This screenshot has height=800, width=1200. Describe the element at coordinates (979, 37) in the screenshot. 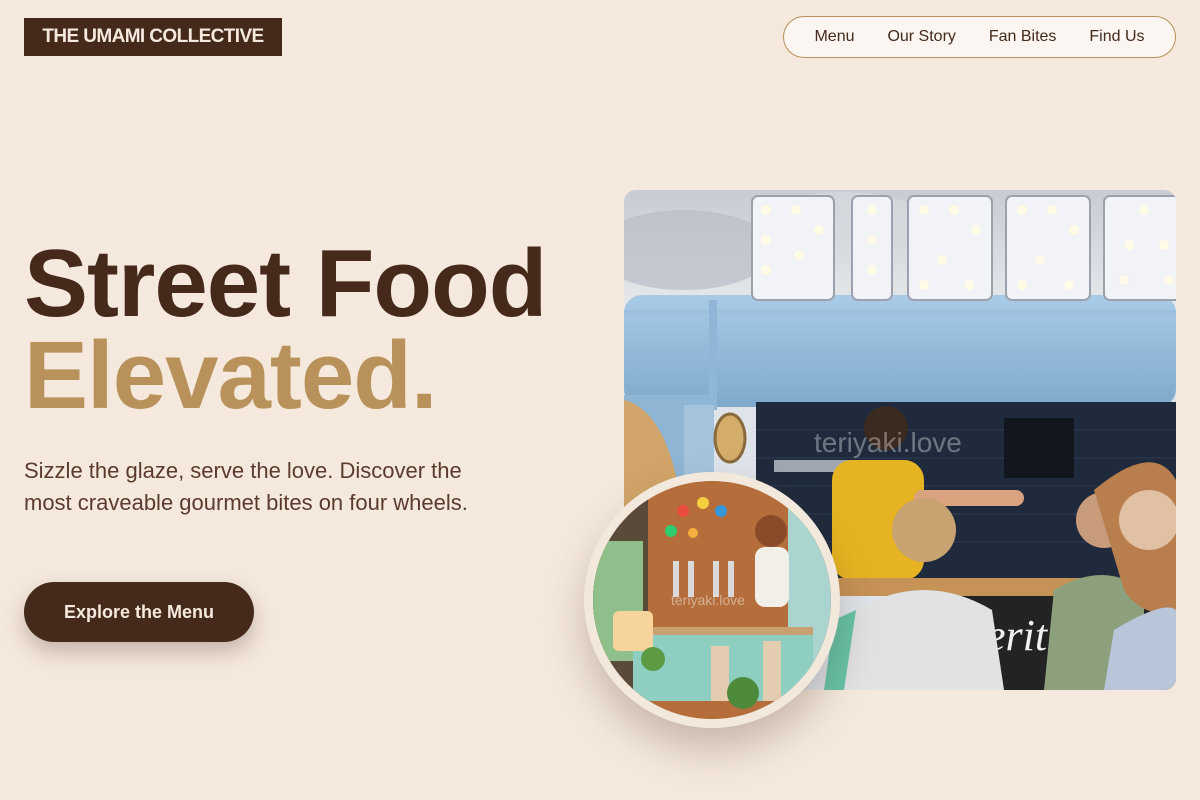

I see `main-nav: Menu Our Story Fan Bites Find Us` at that location.